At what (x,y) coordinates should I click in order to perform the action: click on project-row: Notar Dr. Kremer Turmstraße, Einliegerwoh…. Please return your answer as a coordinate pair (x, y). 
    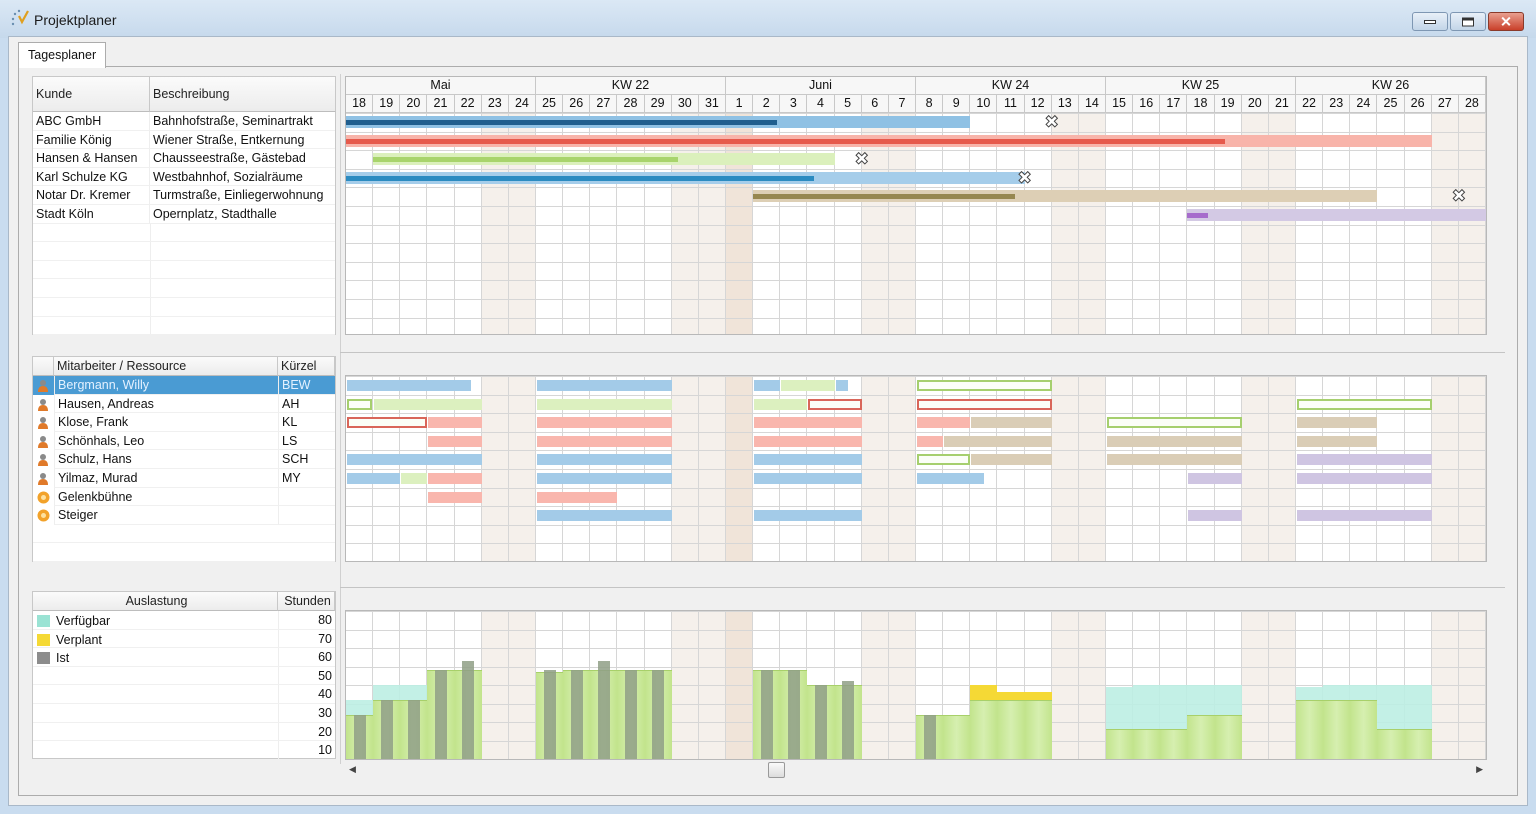
    Looking at the image, I should click on (184, 195).